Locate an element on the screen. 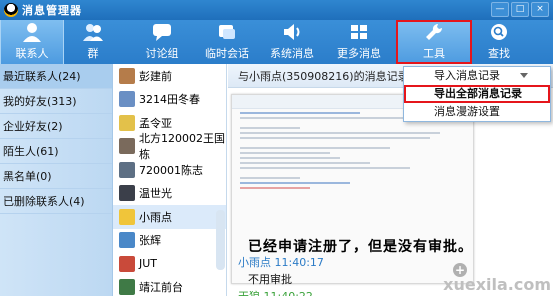 The height and width of the screenshot is (296, 553). title-bar: 消息管理器 — □ × is located at coordinates (276, 10).